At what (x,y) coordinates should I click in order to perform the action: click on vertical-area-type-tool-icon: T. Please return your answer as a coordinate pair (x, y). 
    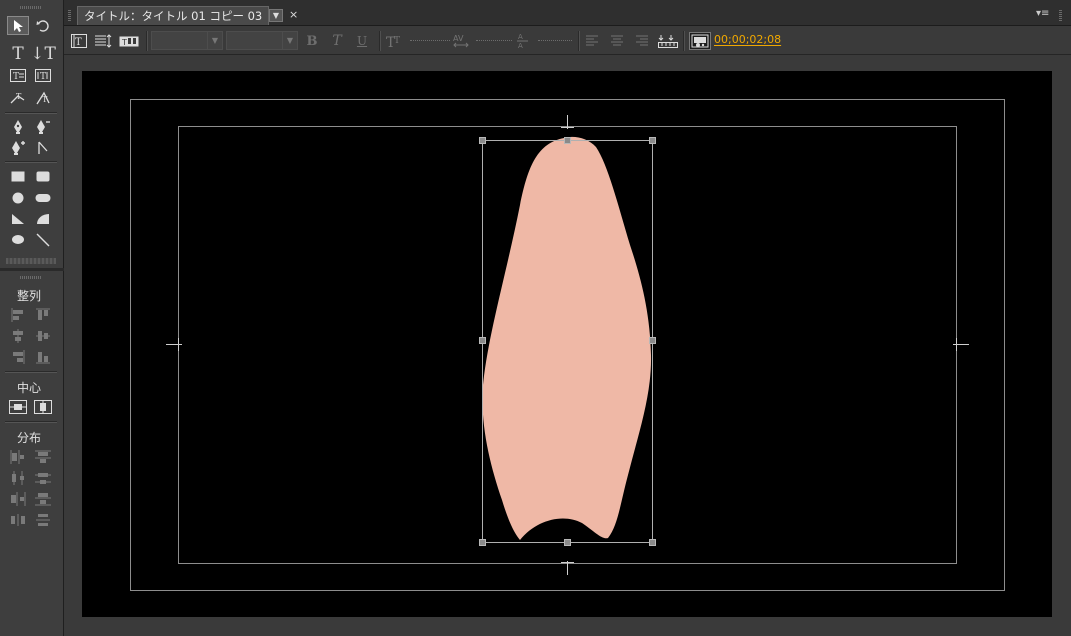
    Looking at the image, I should click on (43, 75).